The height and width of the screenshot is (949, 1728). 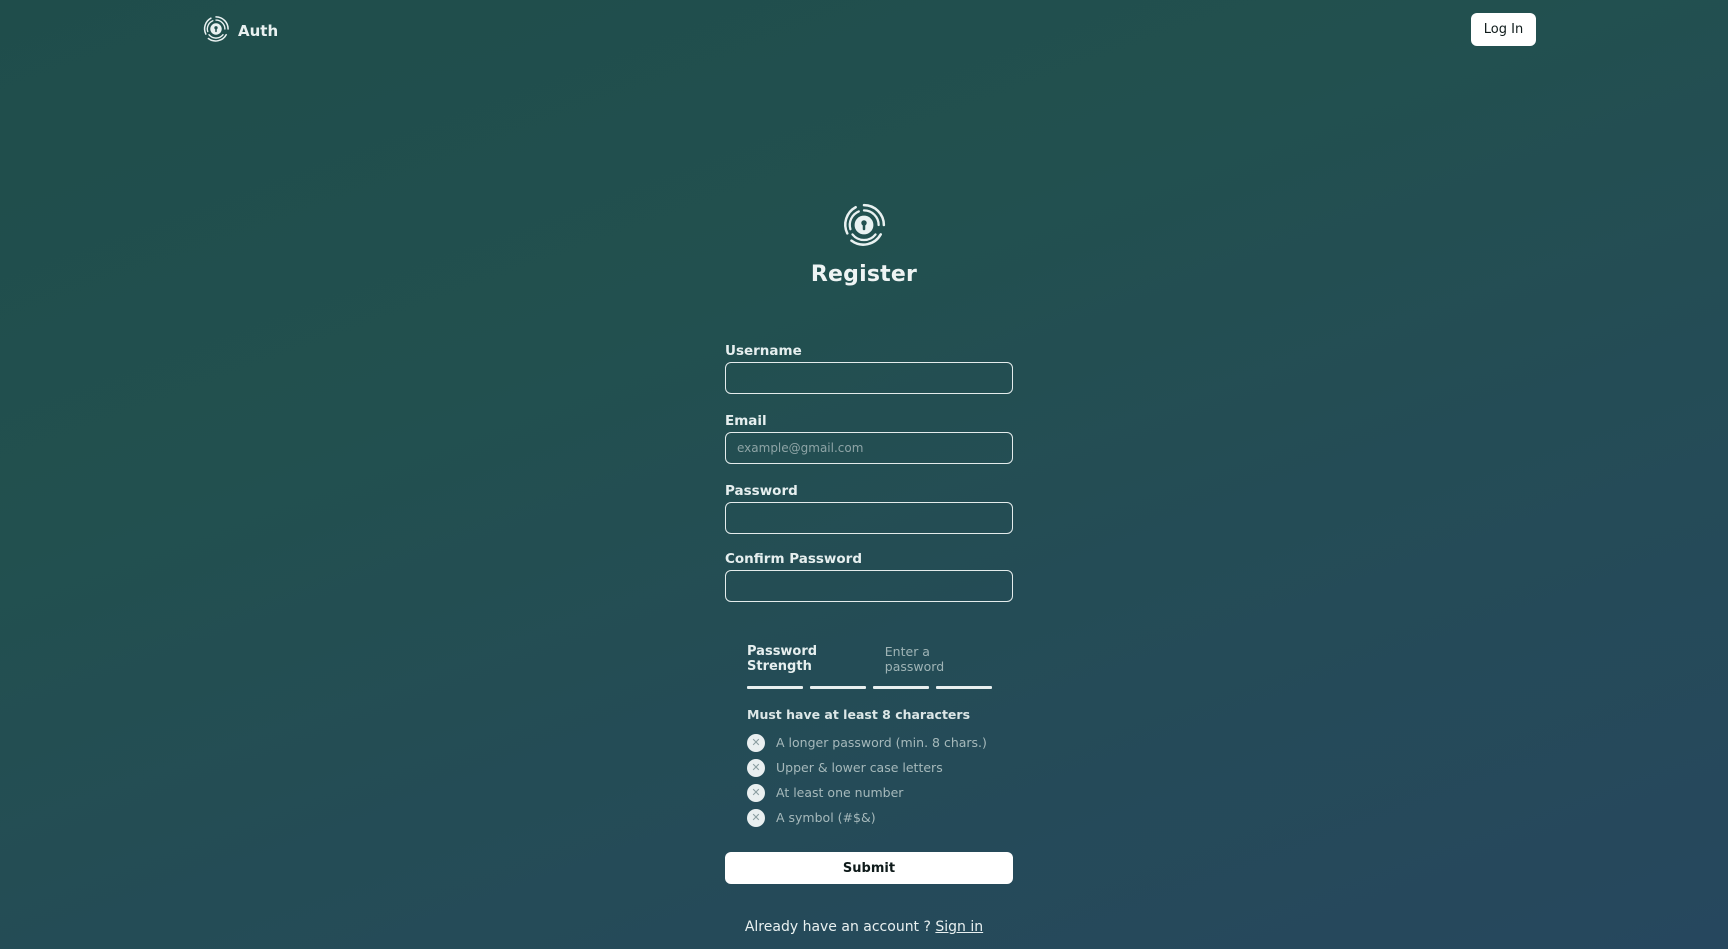 I want to click on email-field-group: Email, so click(x=869, y=438).